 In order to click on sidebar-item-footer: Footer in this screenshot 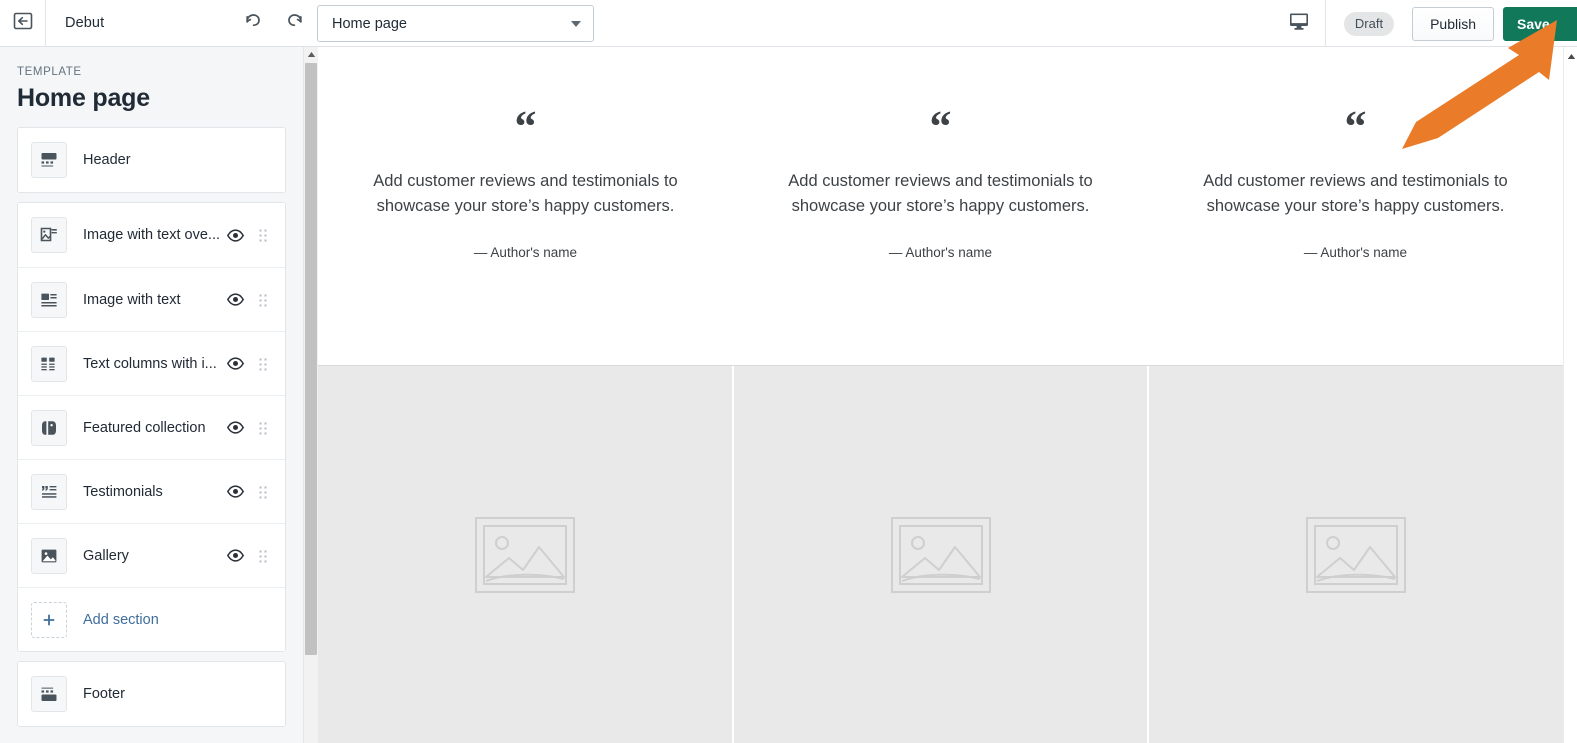, I will do `click(151, 694)`.